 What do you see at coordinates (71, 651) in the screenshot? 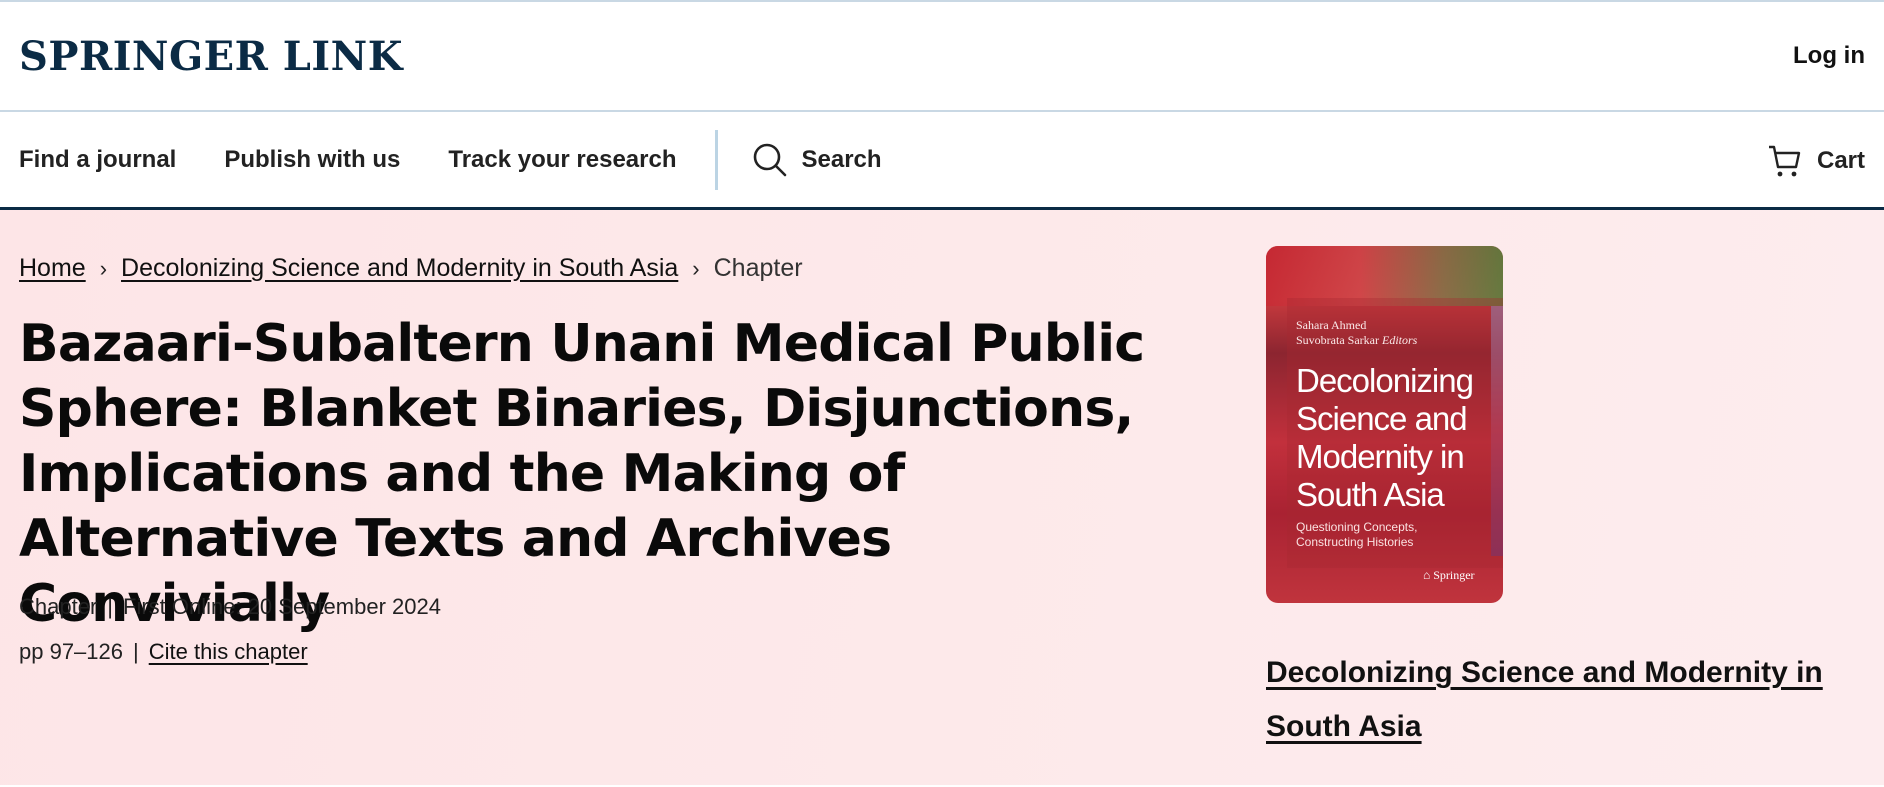
I see `page-range: pp 97–126` at bounding box center [71, 651].